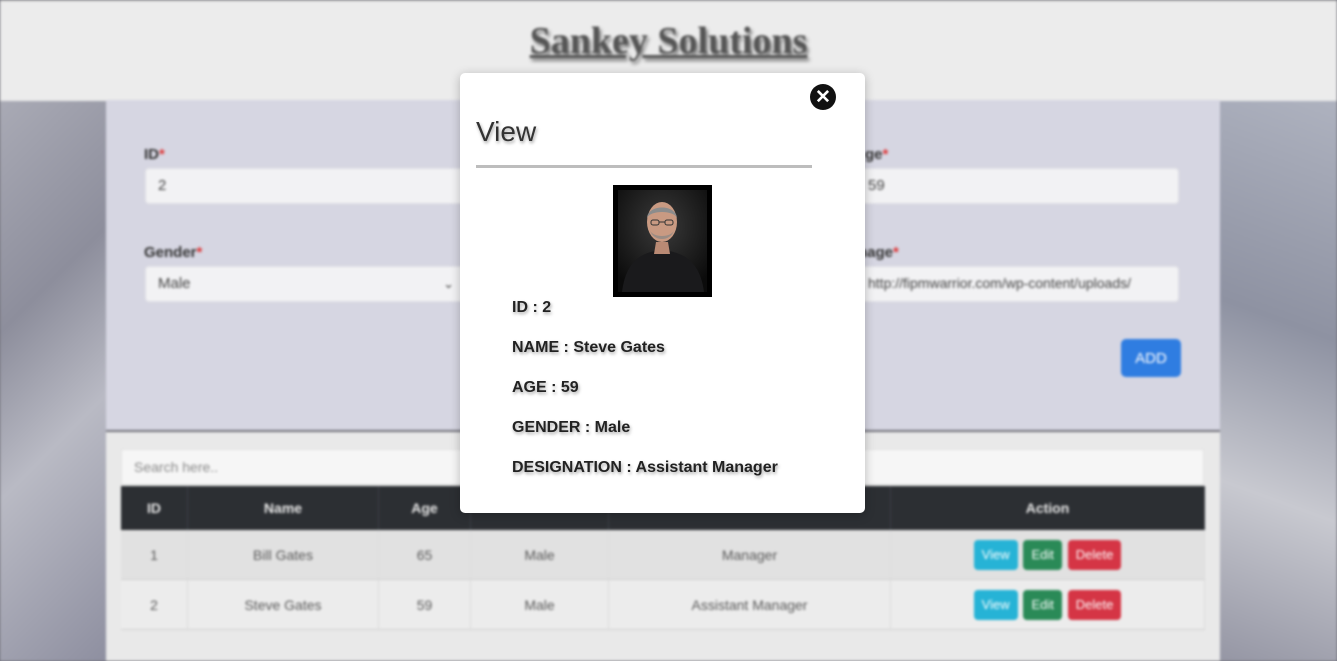  What do you see at coordinates (154, 154) in the screenshot?
I see `id-label: ID*` at bounding box center [154, 154].